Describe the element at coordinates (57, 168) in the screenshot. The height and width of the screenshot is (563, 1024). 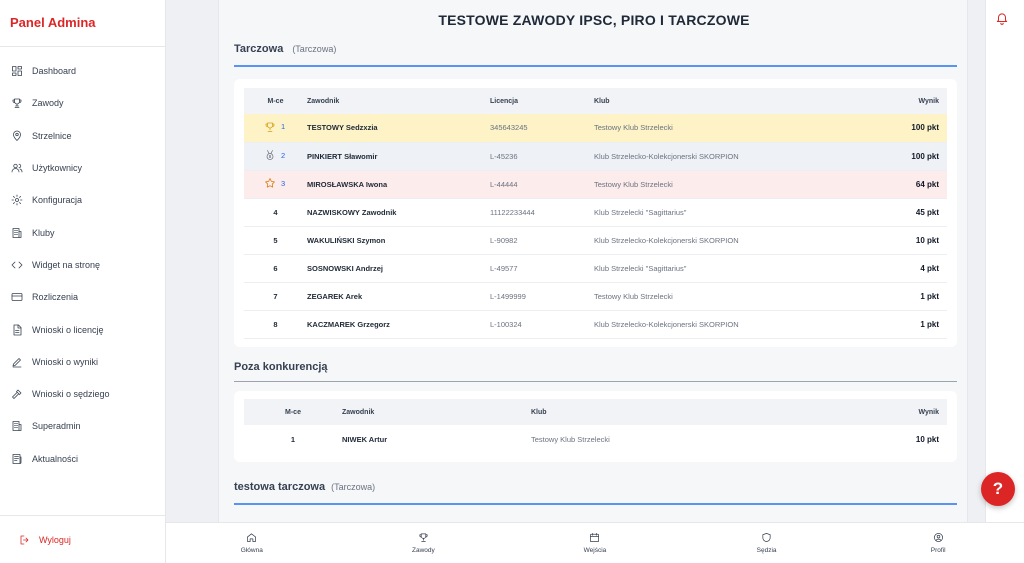
I see `sidebar-item-label: Użytkownicy` at that location.